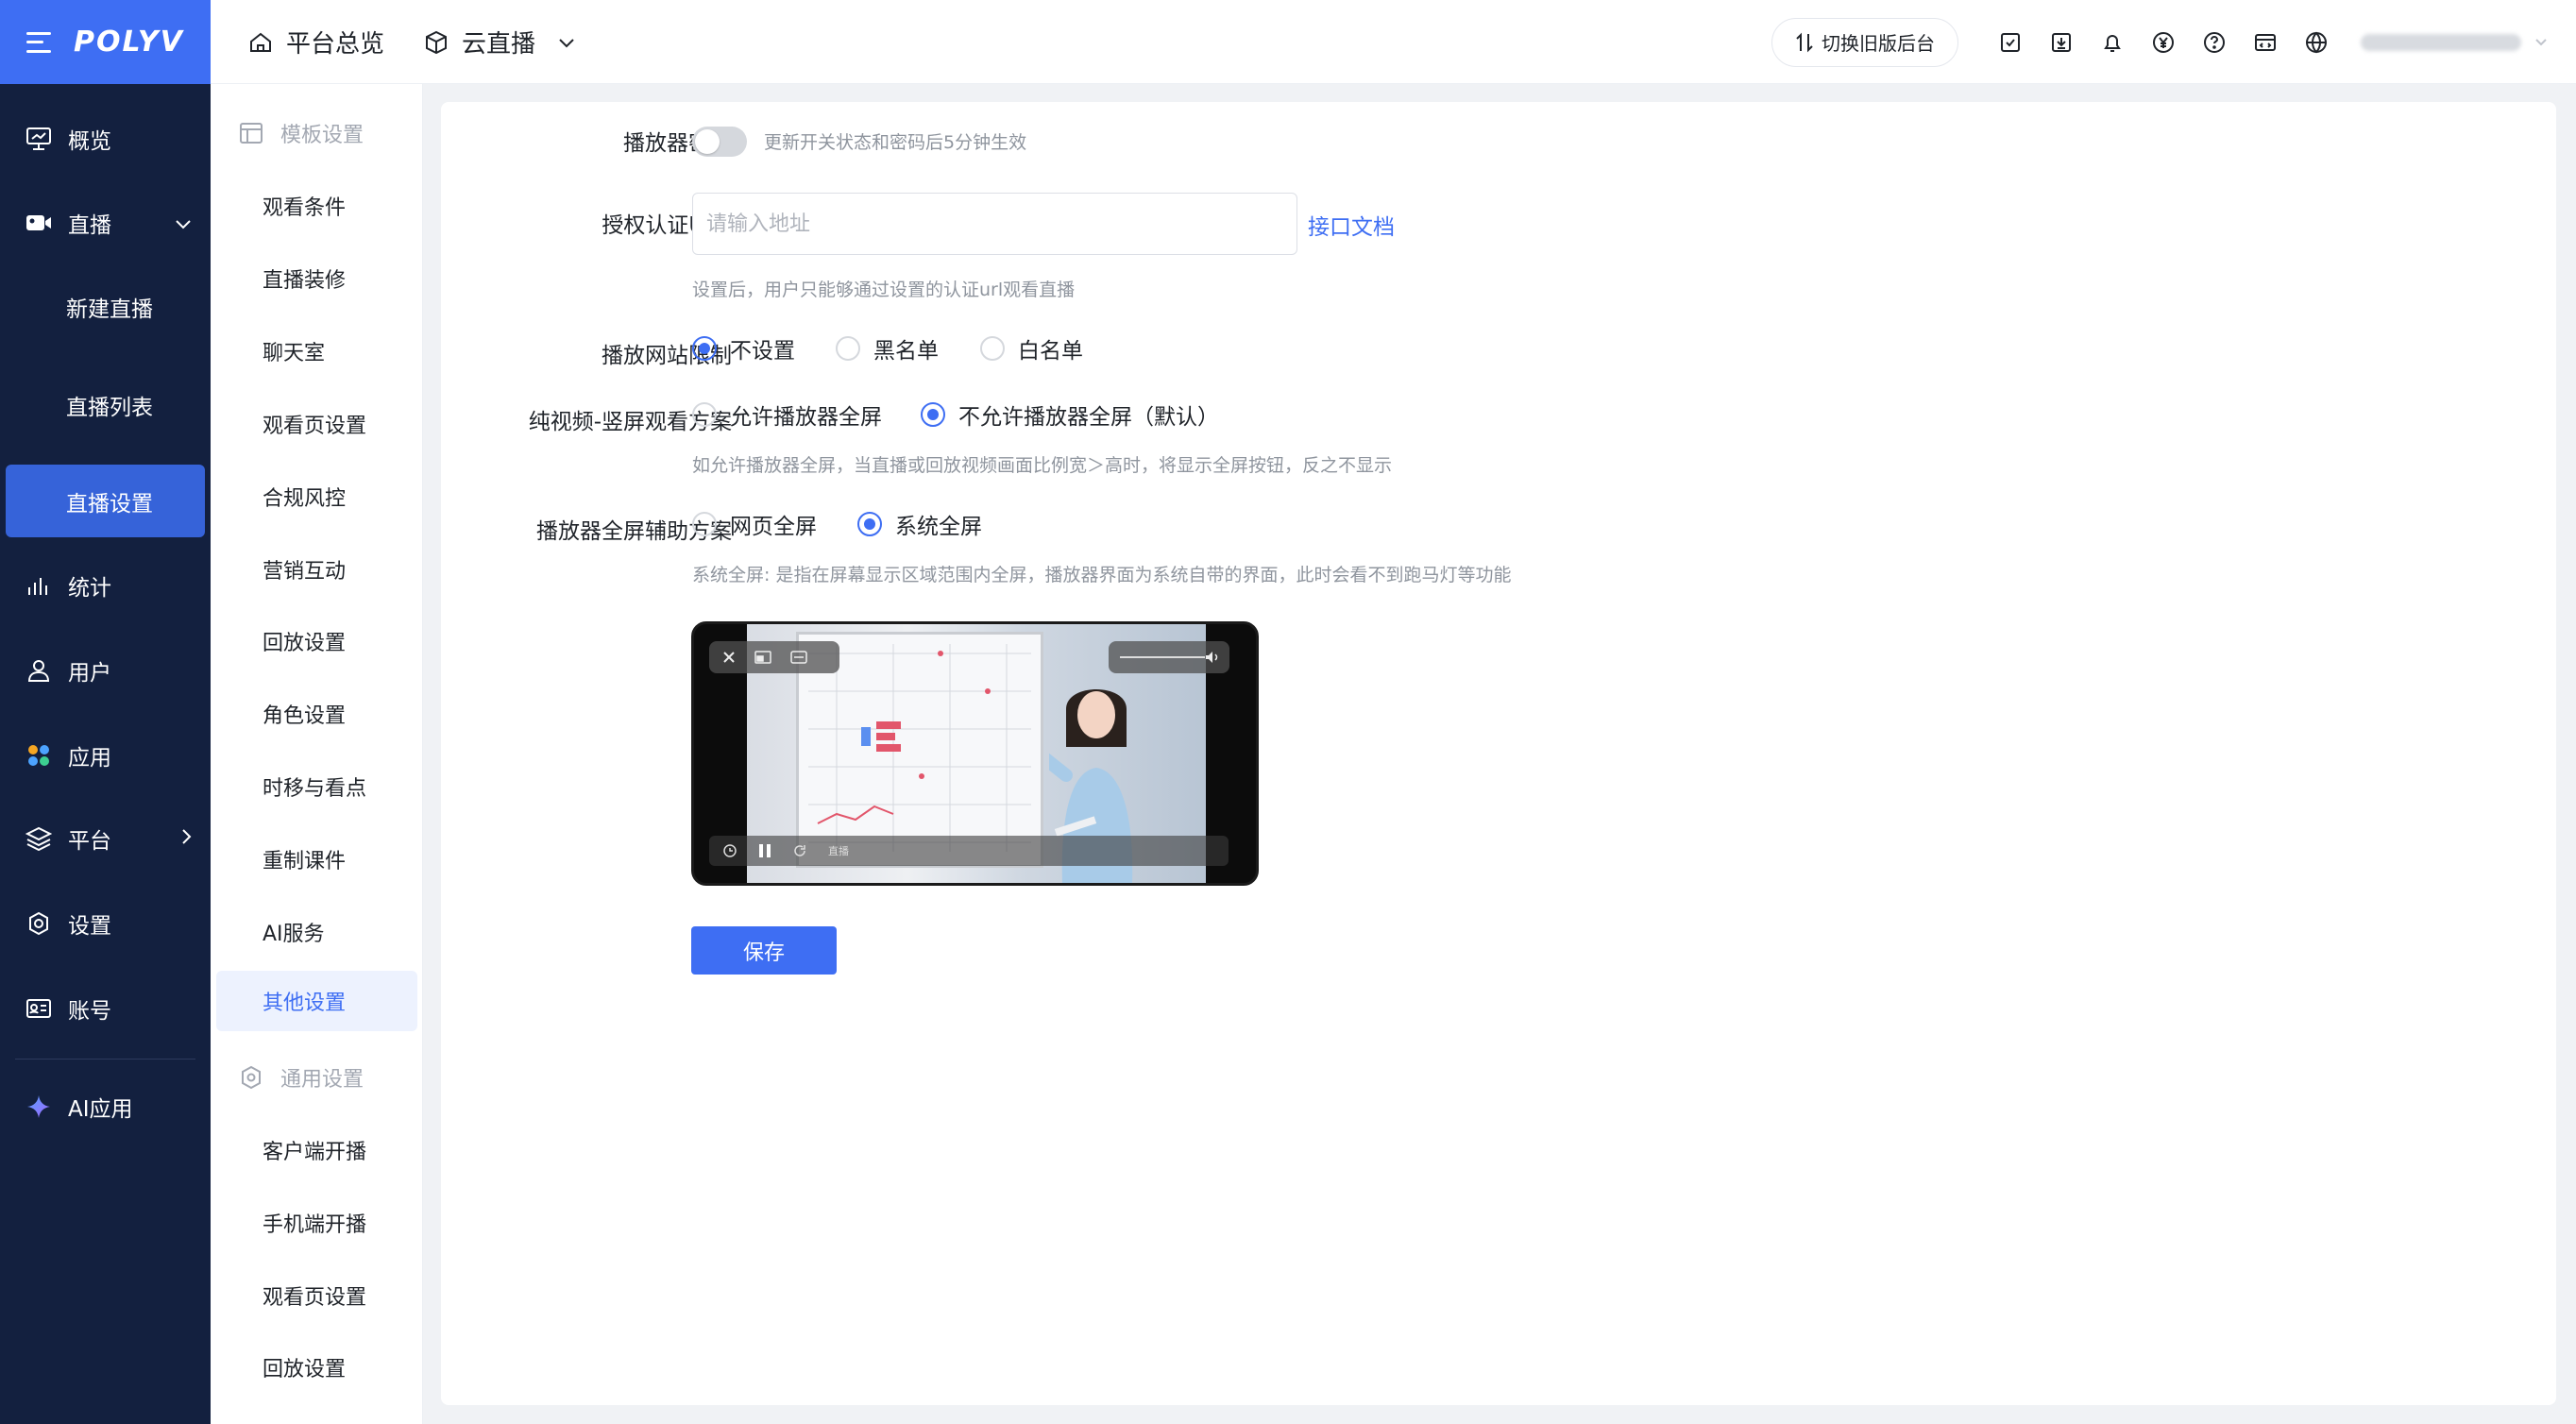 This screenshot has width=2576, height=1424. Describe the element at coordinates (105, 585) in the screenshot. I see `nav-item-stats: 统计` at that location.